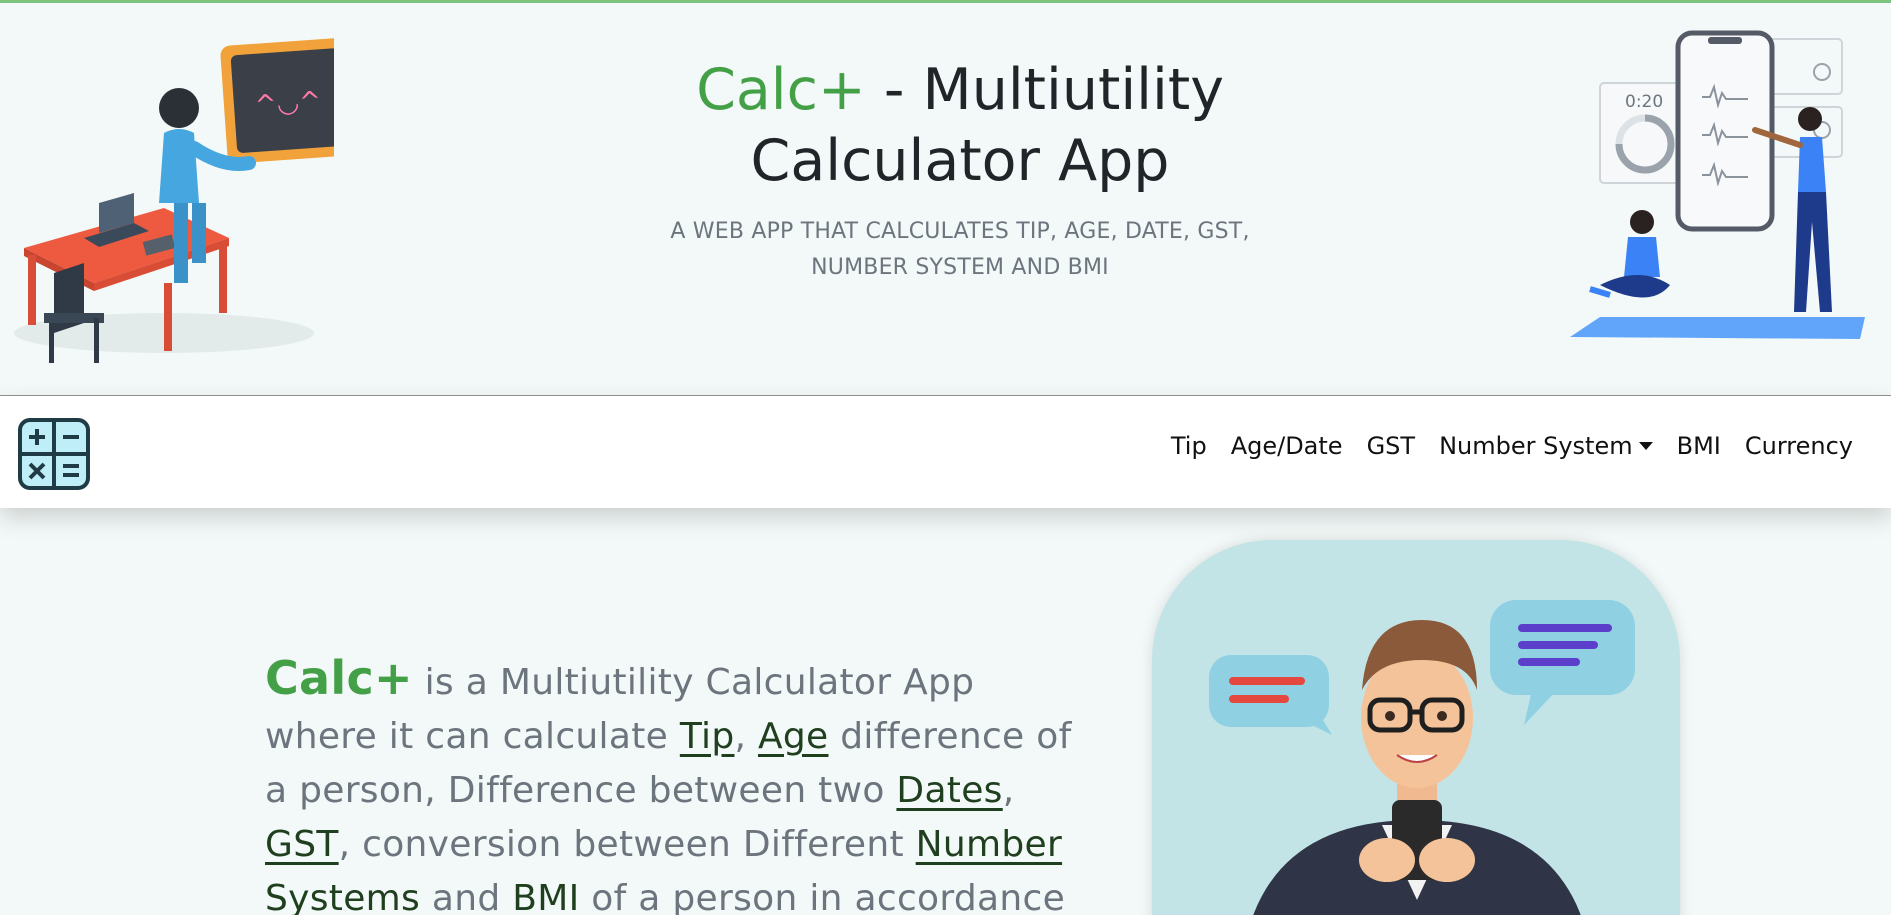 The image size is (1891, 915). What do you see at coordinates (1536, 446) in the screenshot?
I see `nav-item-number-system-label: Number System` at bounding box center [1536, 446].